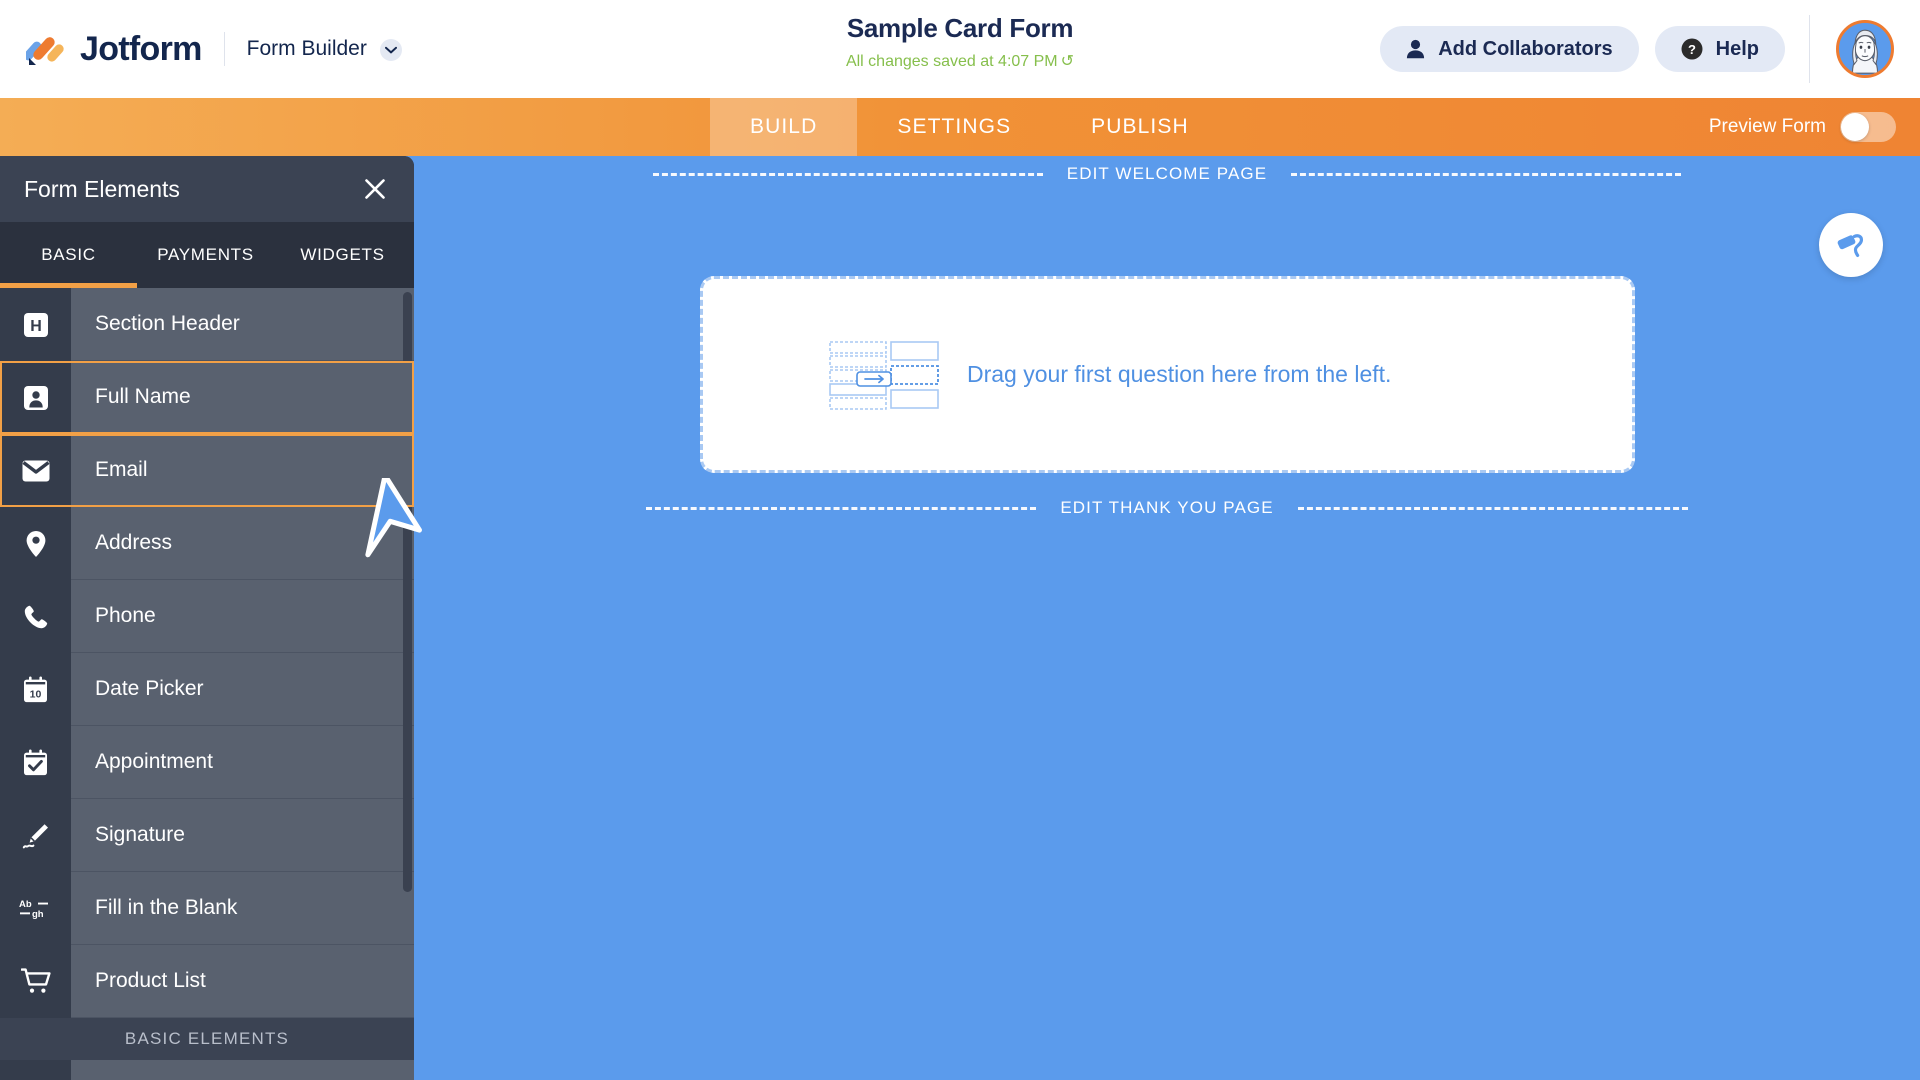 This screenshot has width=1920, height=1080. Describe the element at coordinates (35, 1070) in the screenshot. I see `next-element-icon` at that location.